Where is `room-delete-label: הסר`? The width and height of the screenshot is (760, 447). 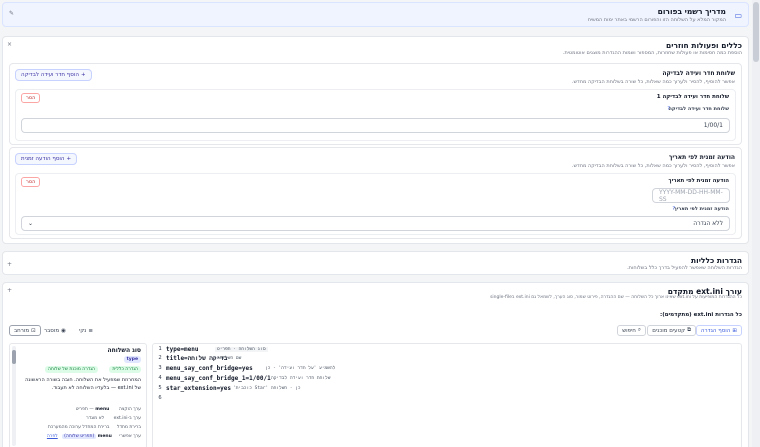
room-delete-label: הסר is located at coordinates (31, 98).